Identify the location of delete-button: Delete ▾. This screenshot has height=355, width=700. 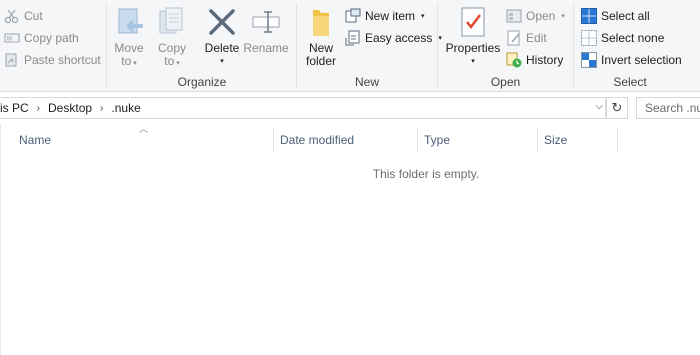
(222, 37).